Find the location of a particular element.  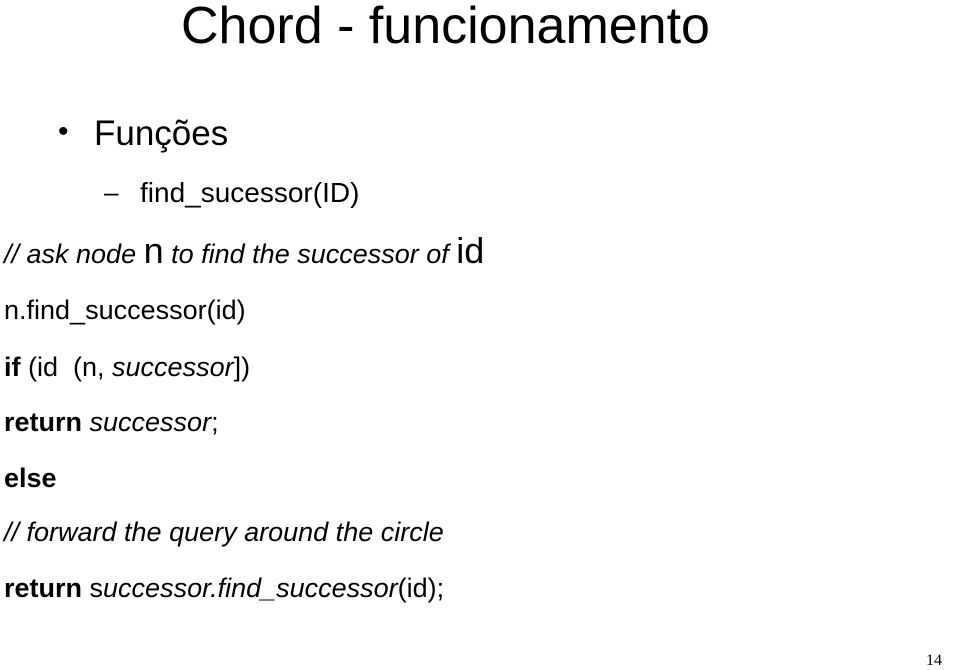

code-line-call: n.find_successor(id) is located at coordinates (125, 310).